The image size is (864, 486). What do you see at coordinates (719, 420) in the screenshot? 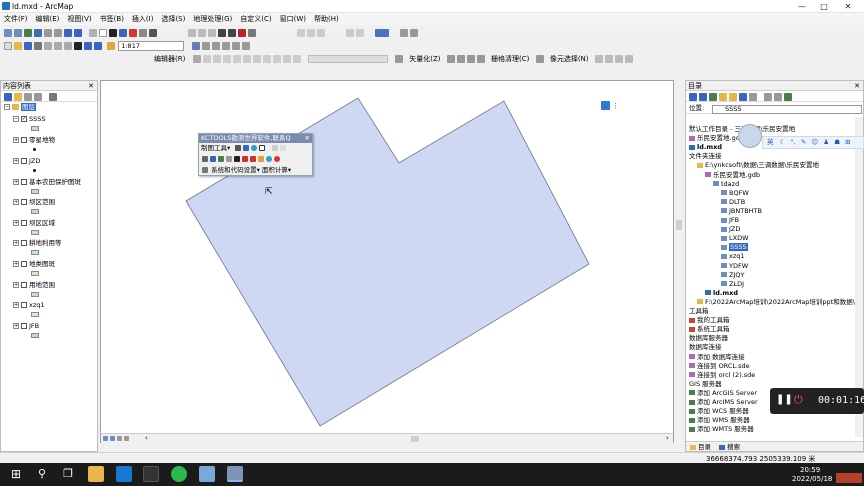
I see `catalog-item: 添加 WMS 服务器` at bounding box center [719, 420].